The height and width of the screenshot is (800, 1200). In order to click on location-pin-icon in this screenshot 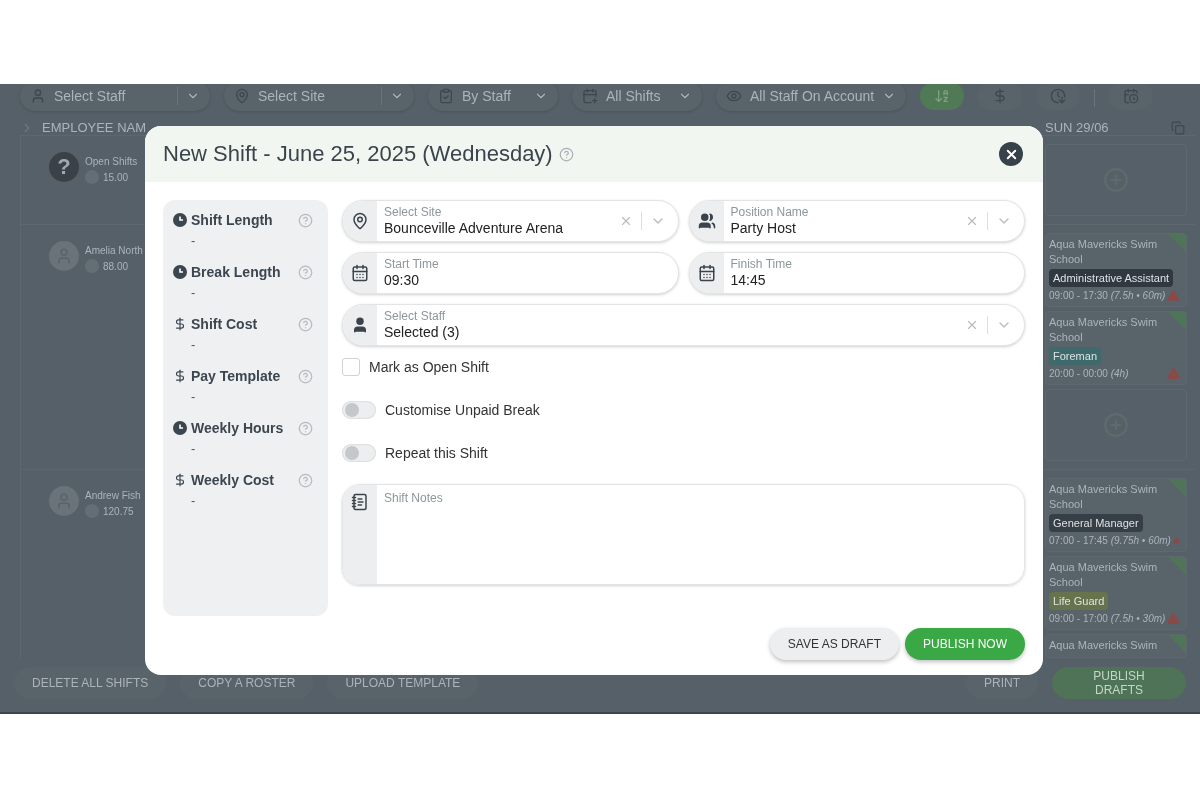, I will do `click(360, 221)`.